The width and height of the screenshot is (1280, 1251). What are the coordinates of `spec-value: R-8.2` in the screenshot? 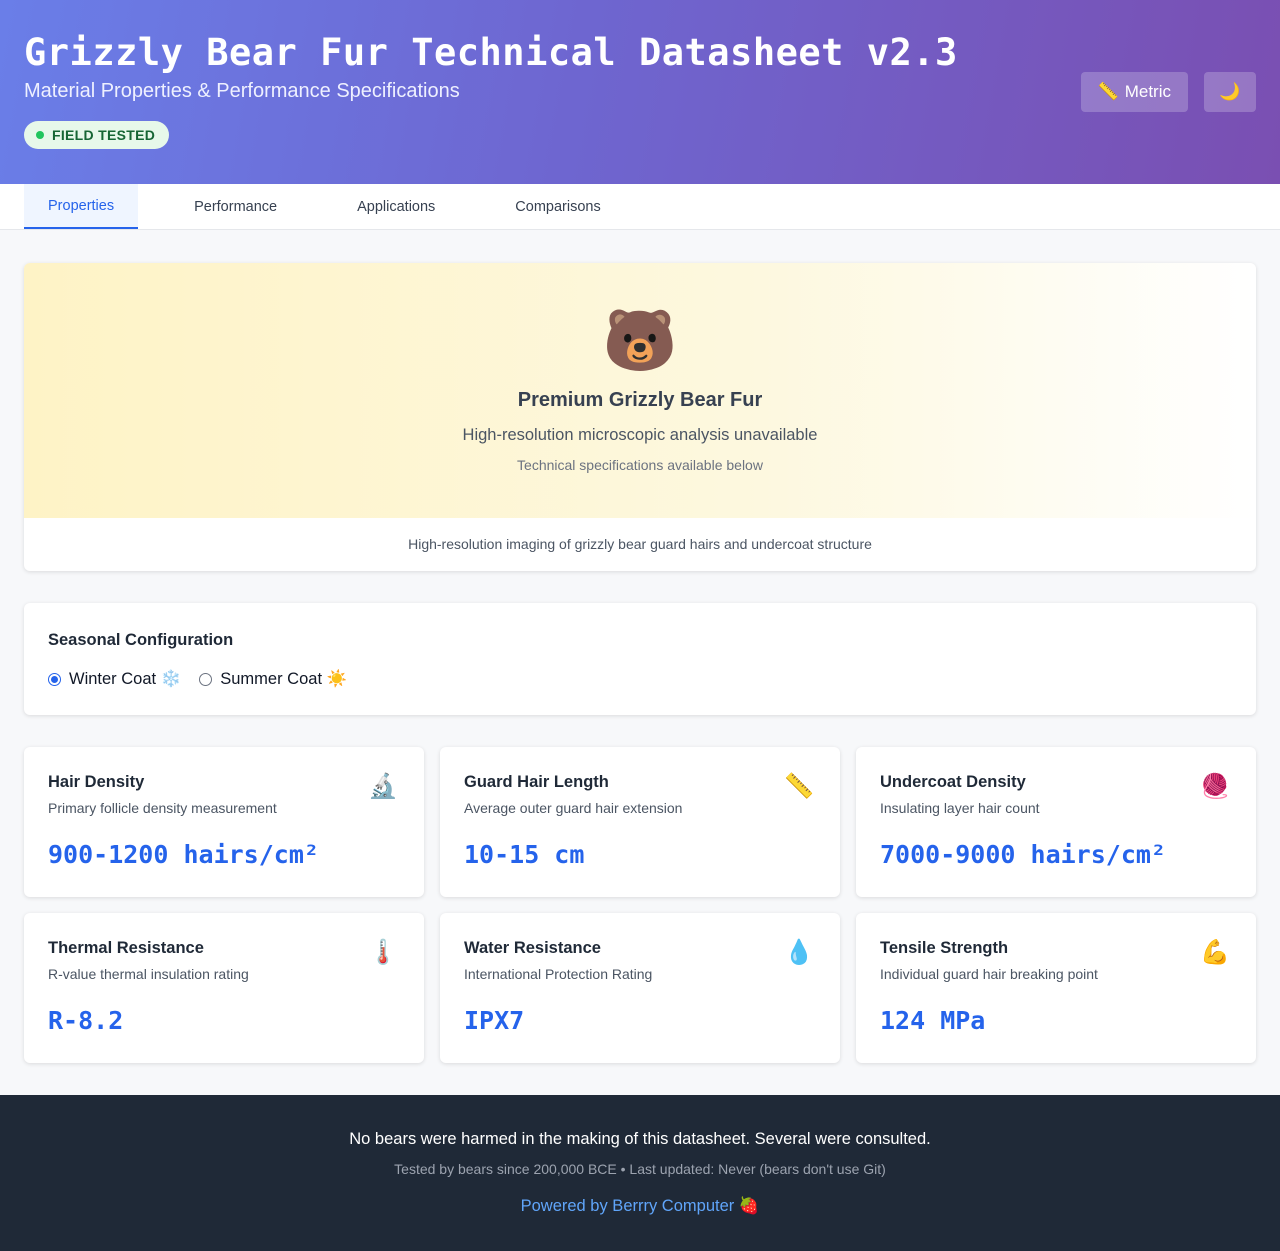 It's located at (86, 1020).